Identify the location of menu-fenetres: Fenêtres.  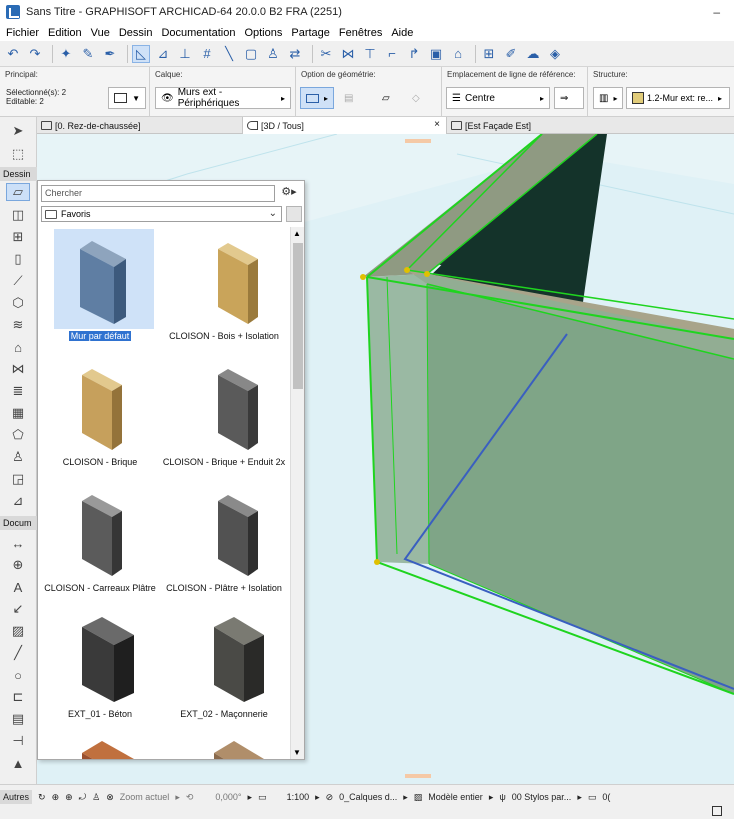
(360, 33).